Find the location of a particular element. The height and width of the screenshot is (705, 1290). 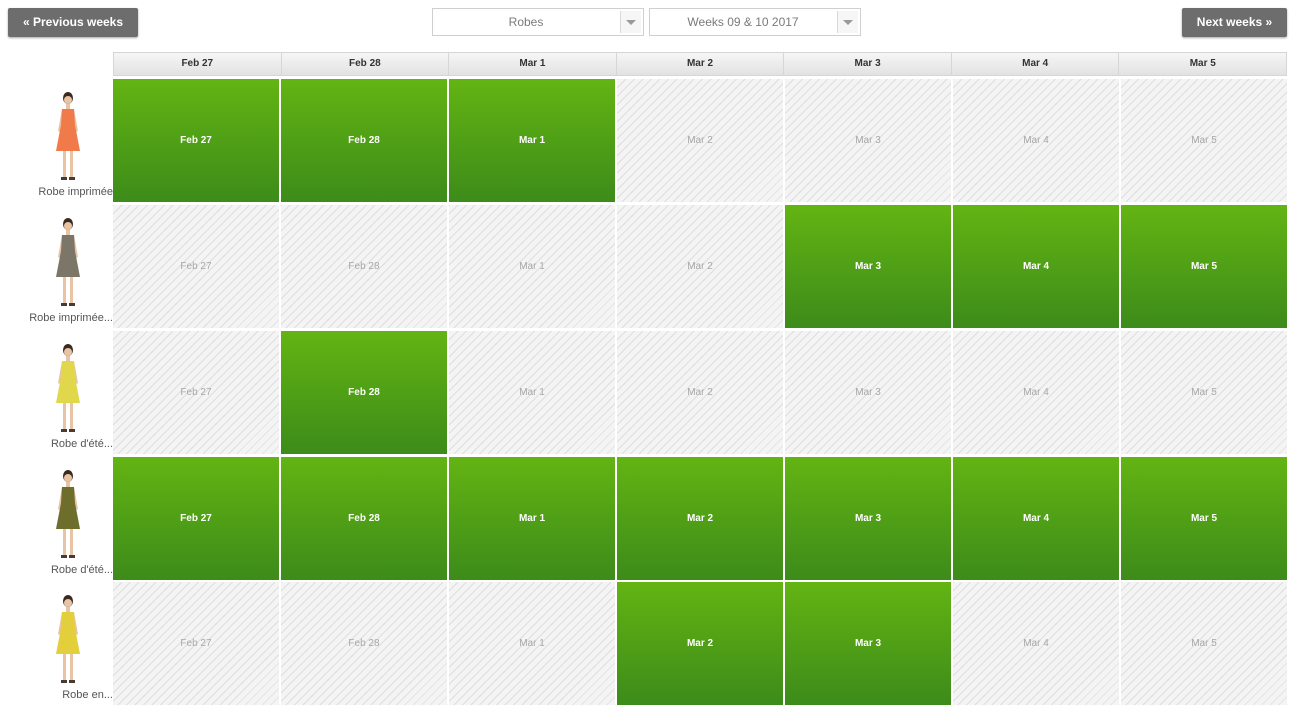

next-weeks-button: Next weeks » is located at coordinates (1234, 22).